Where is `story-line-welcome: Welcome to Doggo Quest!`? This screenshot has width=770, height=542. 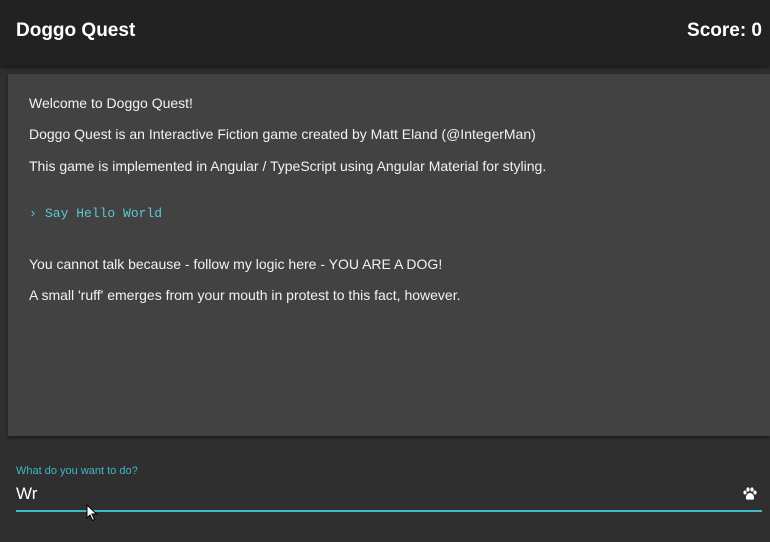 story-line-welcome: Welcome to Doggo Quest! is located at coordinates (111, 103).